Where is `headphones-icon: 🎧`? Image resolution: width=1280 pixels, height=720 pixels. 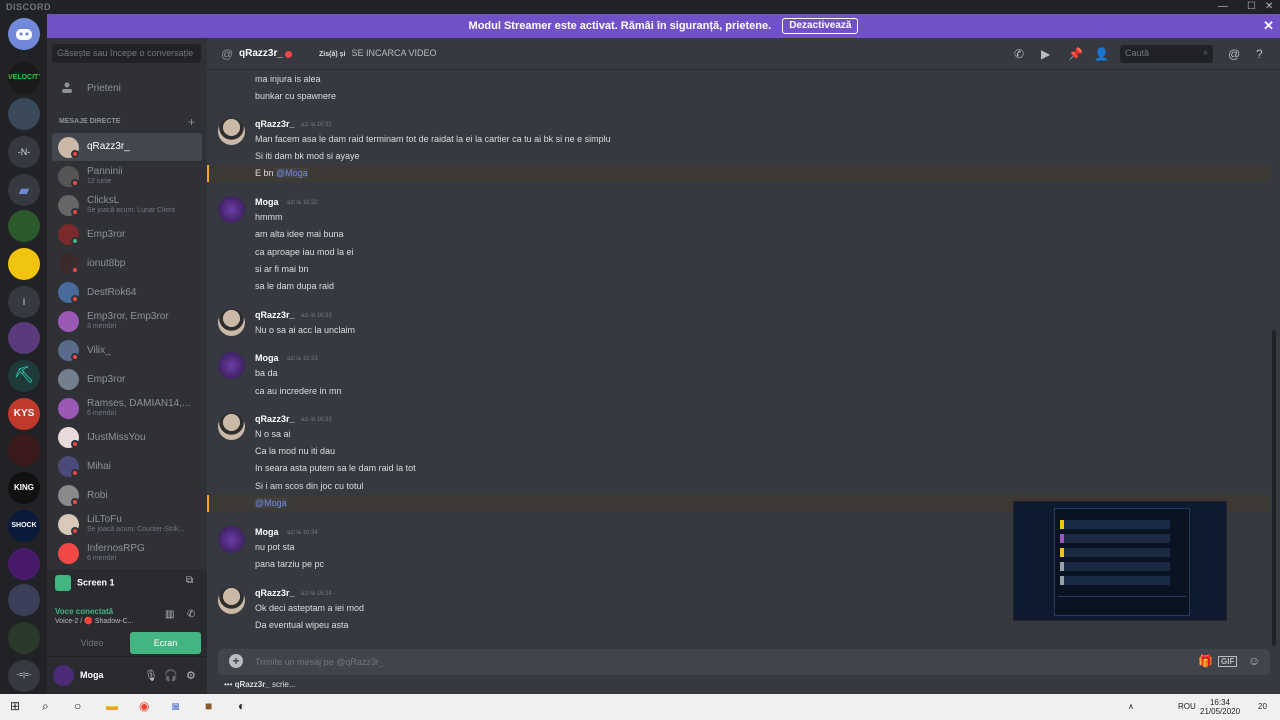 headphones-icon: 🎧 is located at coordinates (171, 675).